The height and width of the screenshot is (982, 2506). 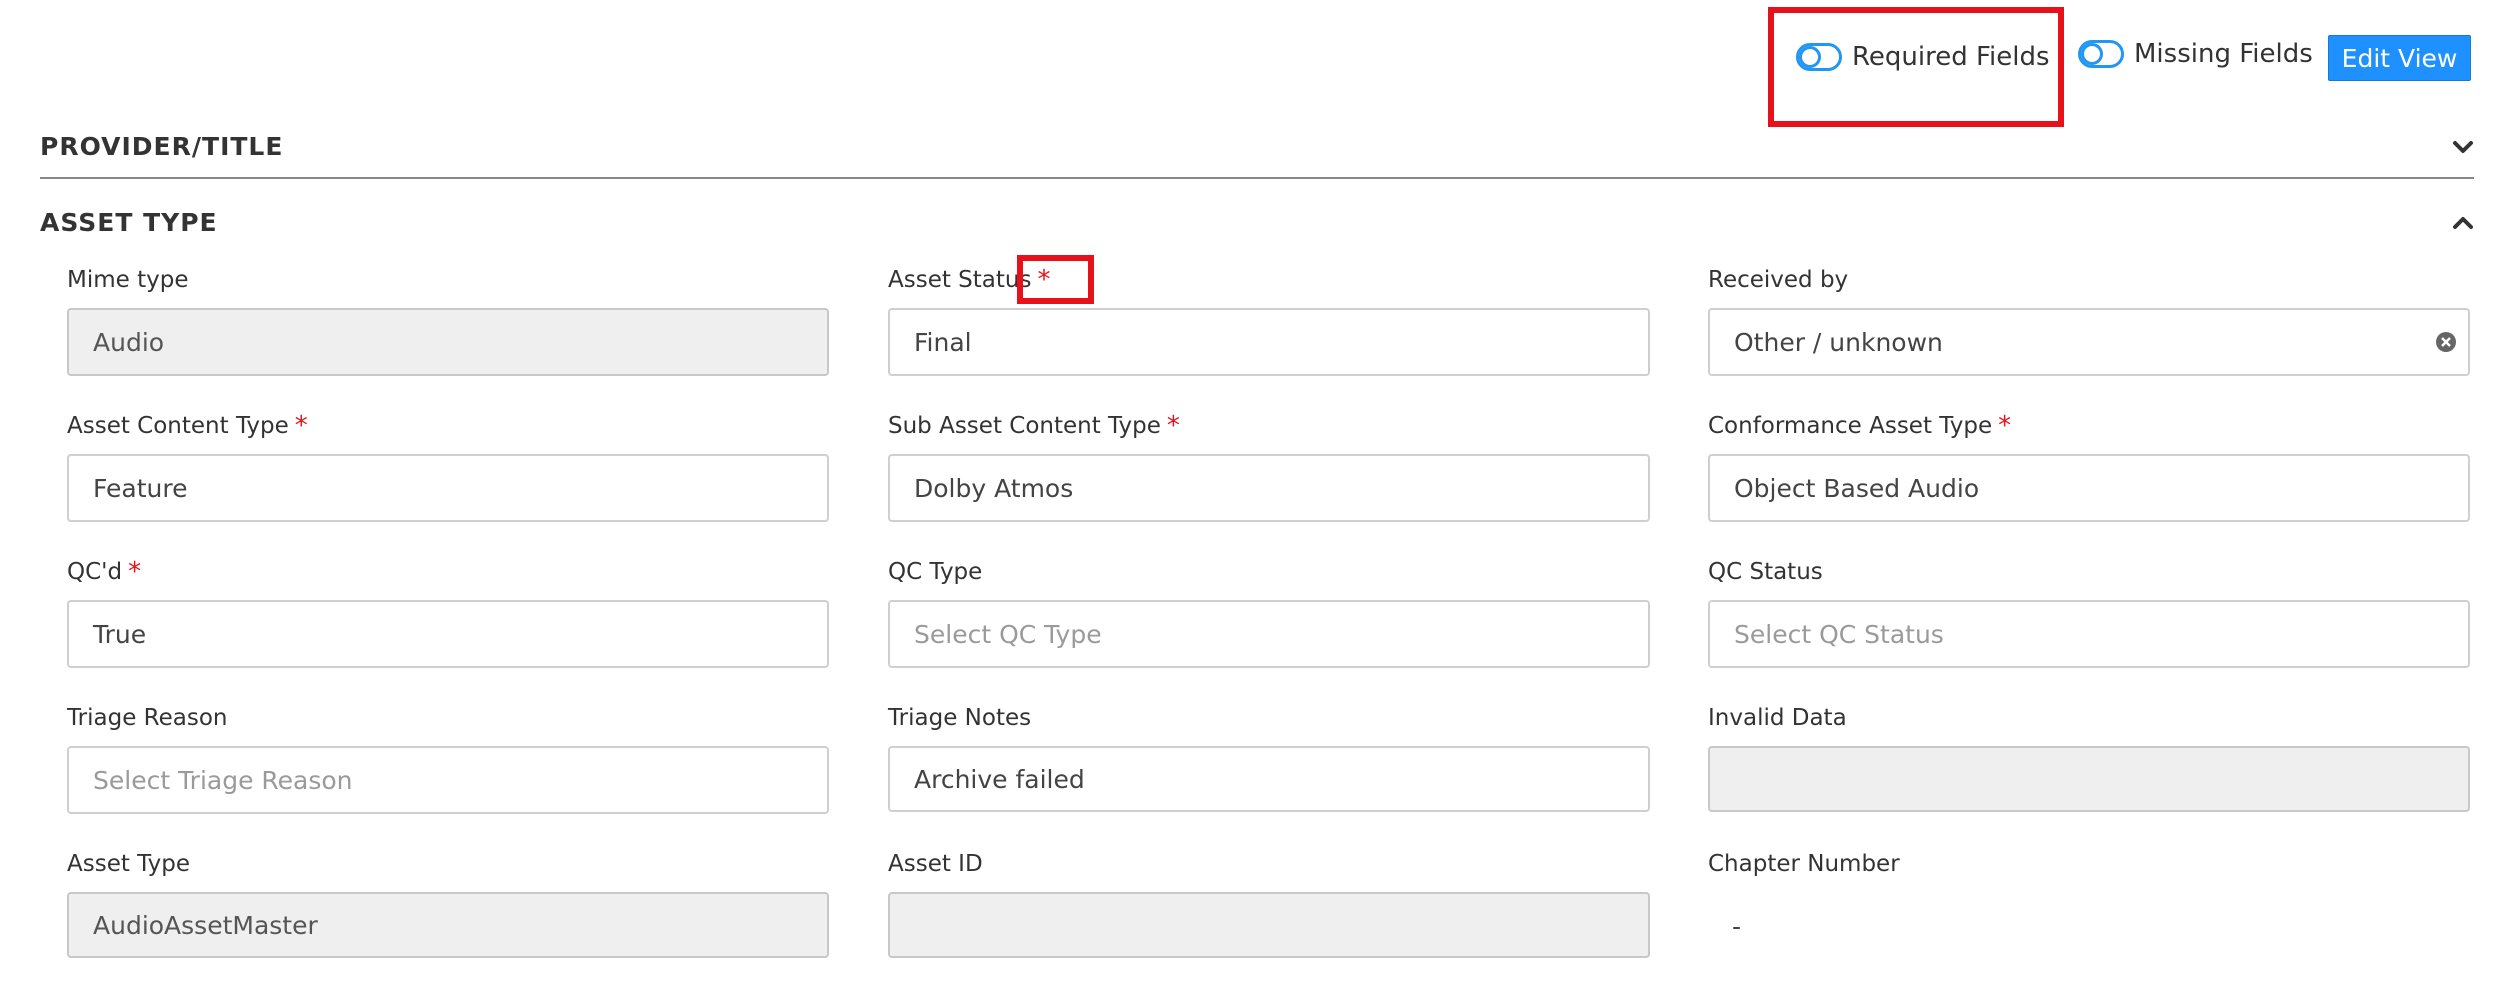 What do you see at coordinates (1024, 426) in the screenshot?
I see `sub-asset-content-type-label: Sub Asset Content Type` at bounding box center [1024, 426].